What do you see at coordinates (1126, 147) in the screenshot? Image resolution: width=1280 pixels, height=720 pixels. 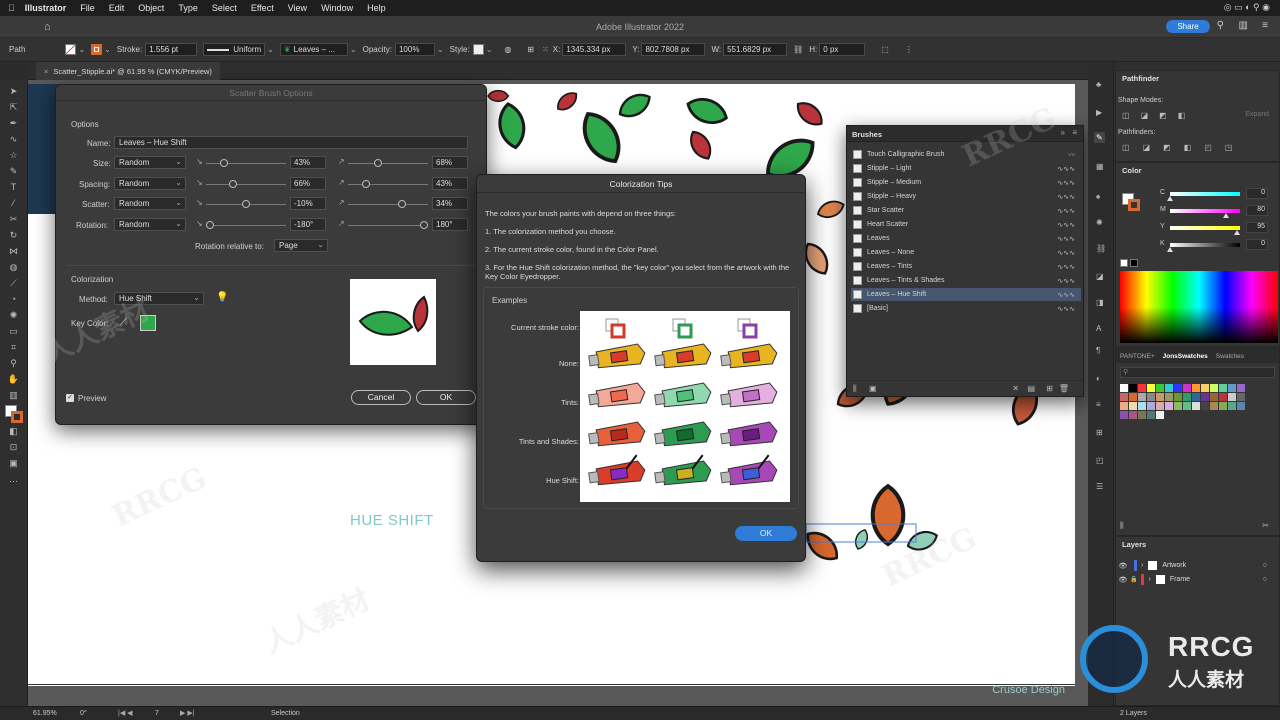 I see `divide-icon: ◫` at bounding box center [1126, 147].